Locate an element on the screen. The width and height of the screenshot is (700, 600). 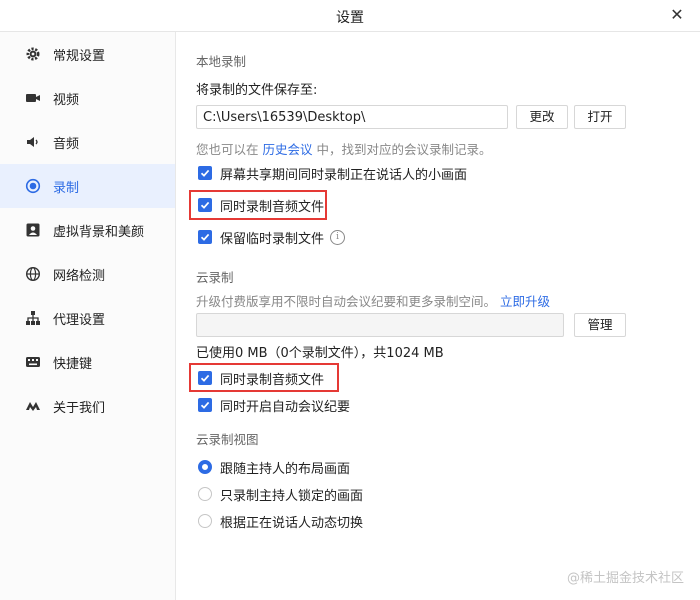
cloud-usage-text: 已使用0 MB（0个录制文件），共1024 MB is located at coordinates (320, 353).